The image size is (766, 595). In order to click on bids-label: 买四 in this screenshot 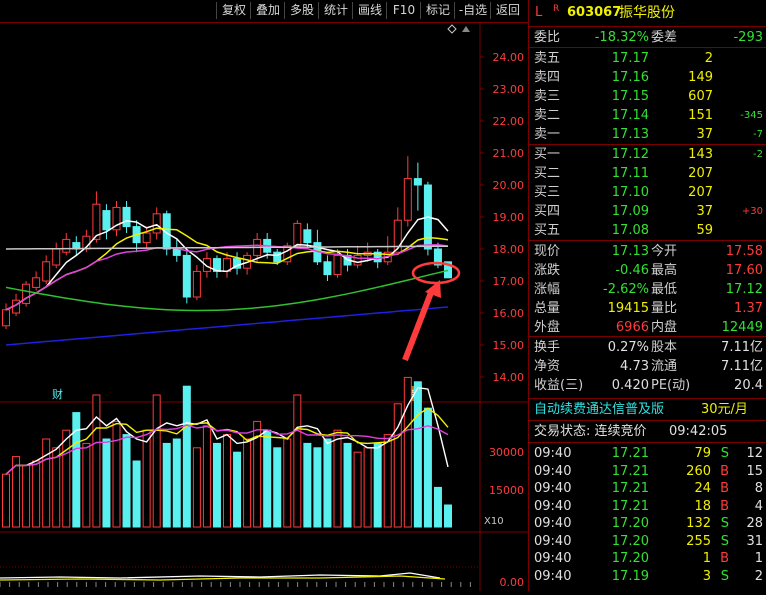, I will do `click(547, 211)`.